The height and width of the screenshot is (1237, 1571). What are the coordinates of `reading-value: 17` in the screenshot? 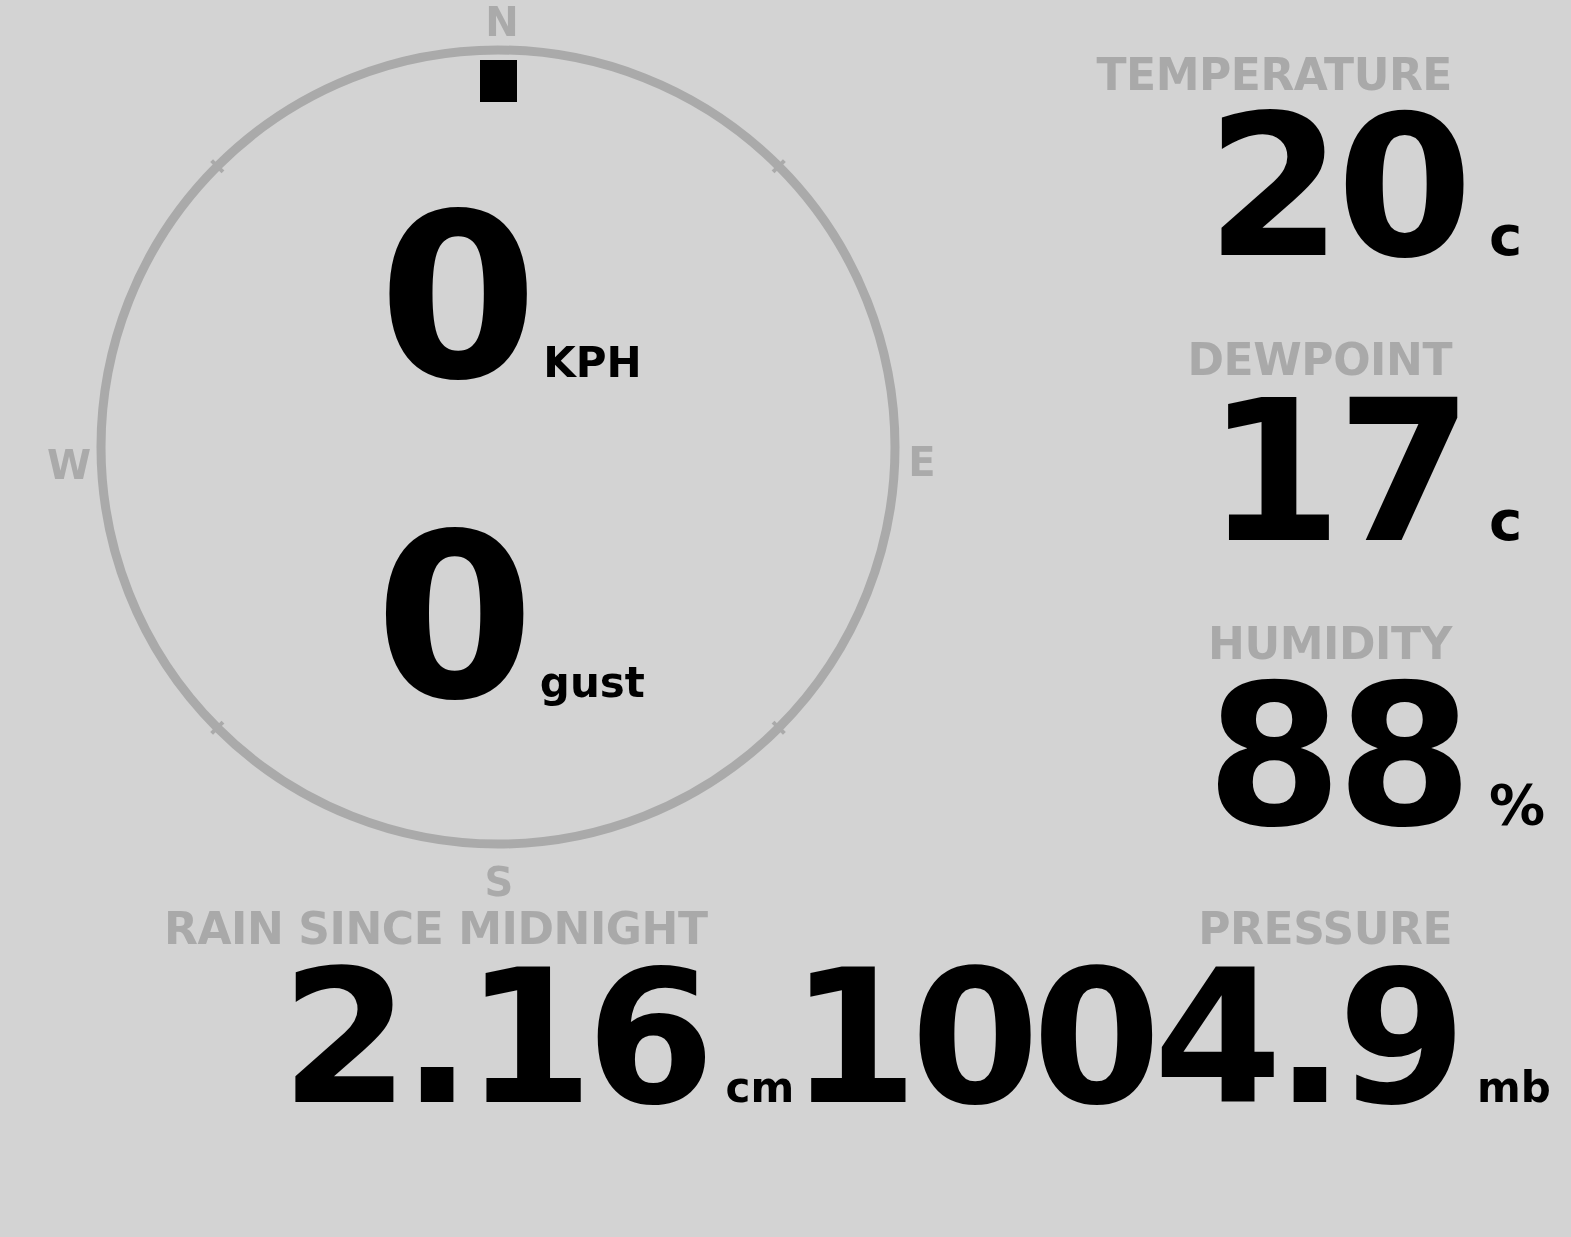 It's located at (1336, 471).